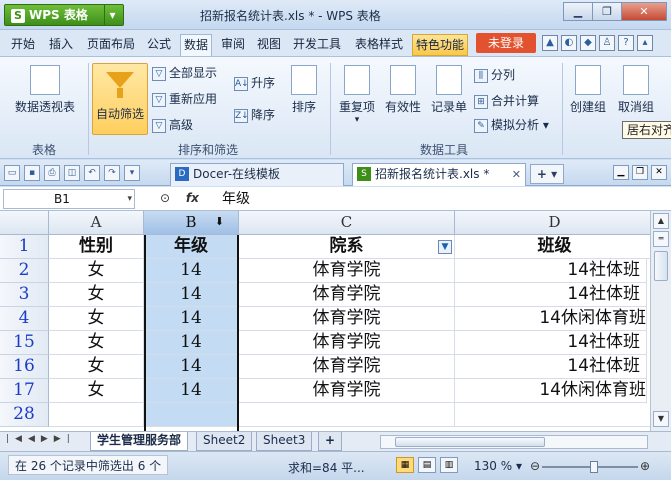 The height and width of the screenshot is (480, 671). Describe the element at coordinates (440, 45) in the screenshot. I see `tab-special-features: 特色功能` at that location.